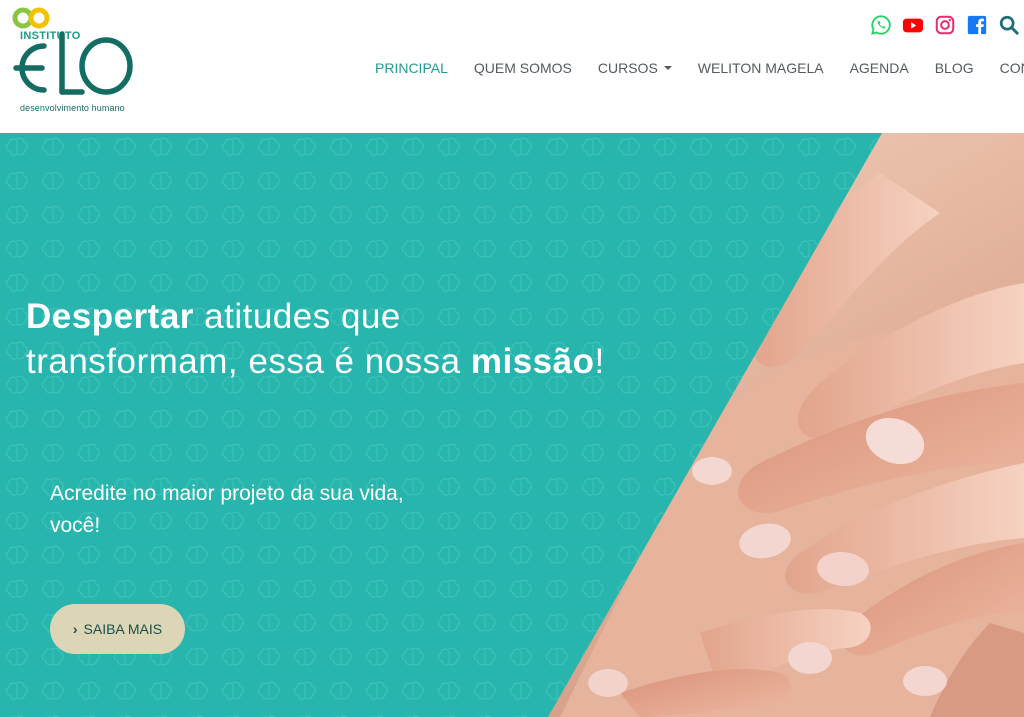  What do you see at coordinates (667, 68) in the screenshot?
I see `chevron-down-icon` at bounding box center [667, 68].